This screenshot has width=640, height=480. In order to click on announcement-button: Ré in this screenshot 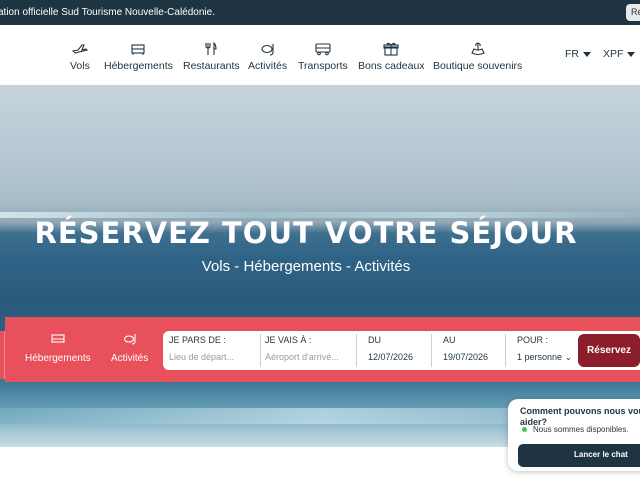, I will do `click(633, 12)`.